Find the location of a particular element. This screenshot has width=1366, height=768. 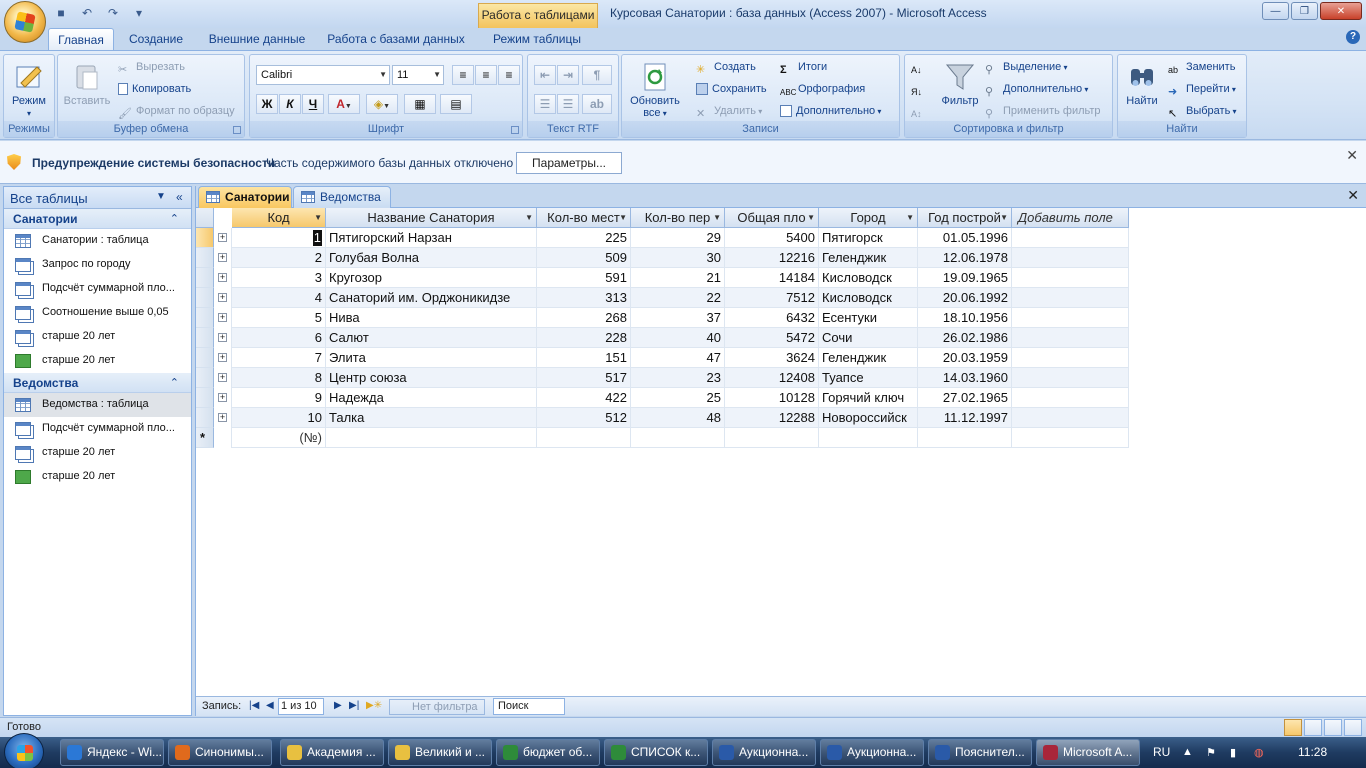

table-cell: Нива is located at coordinates (431, 318).